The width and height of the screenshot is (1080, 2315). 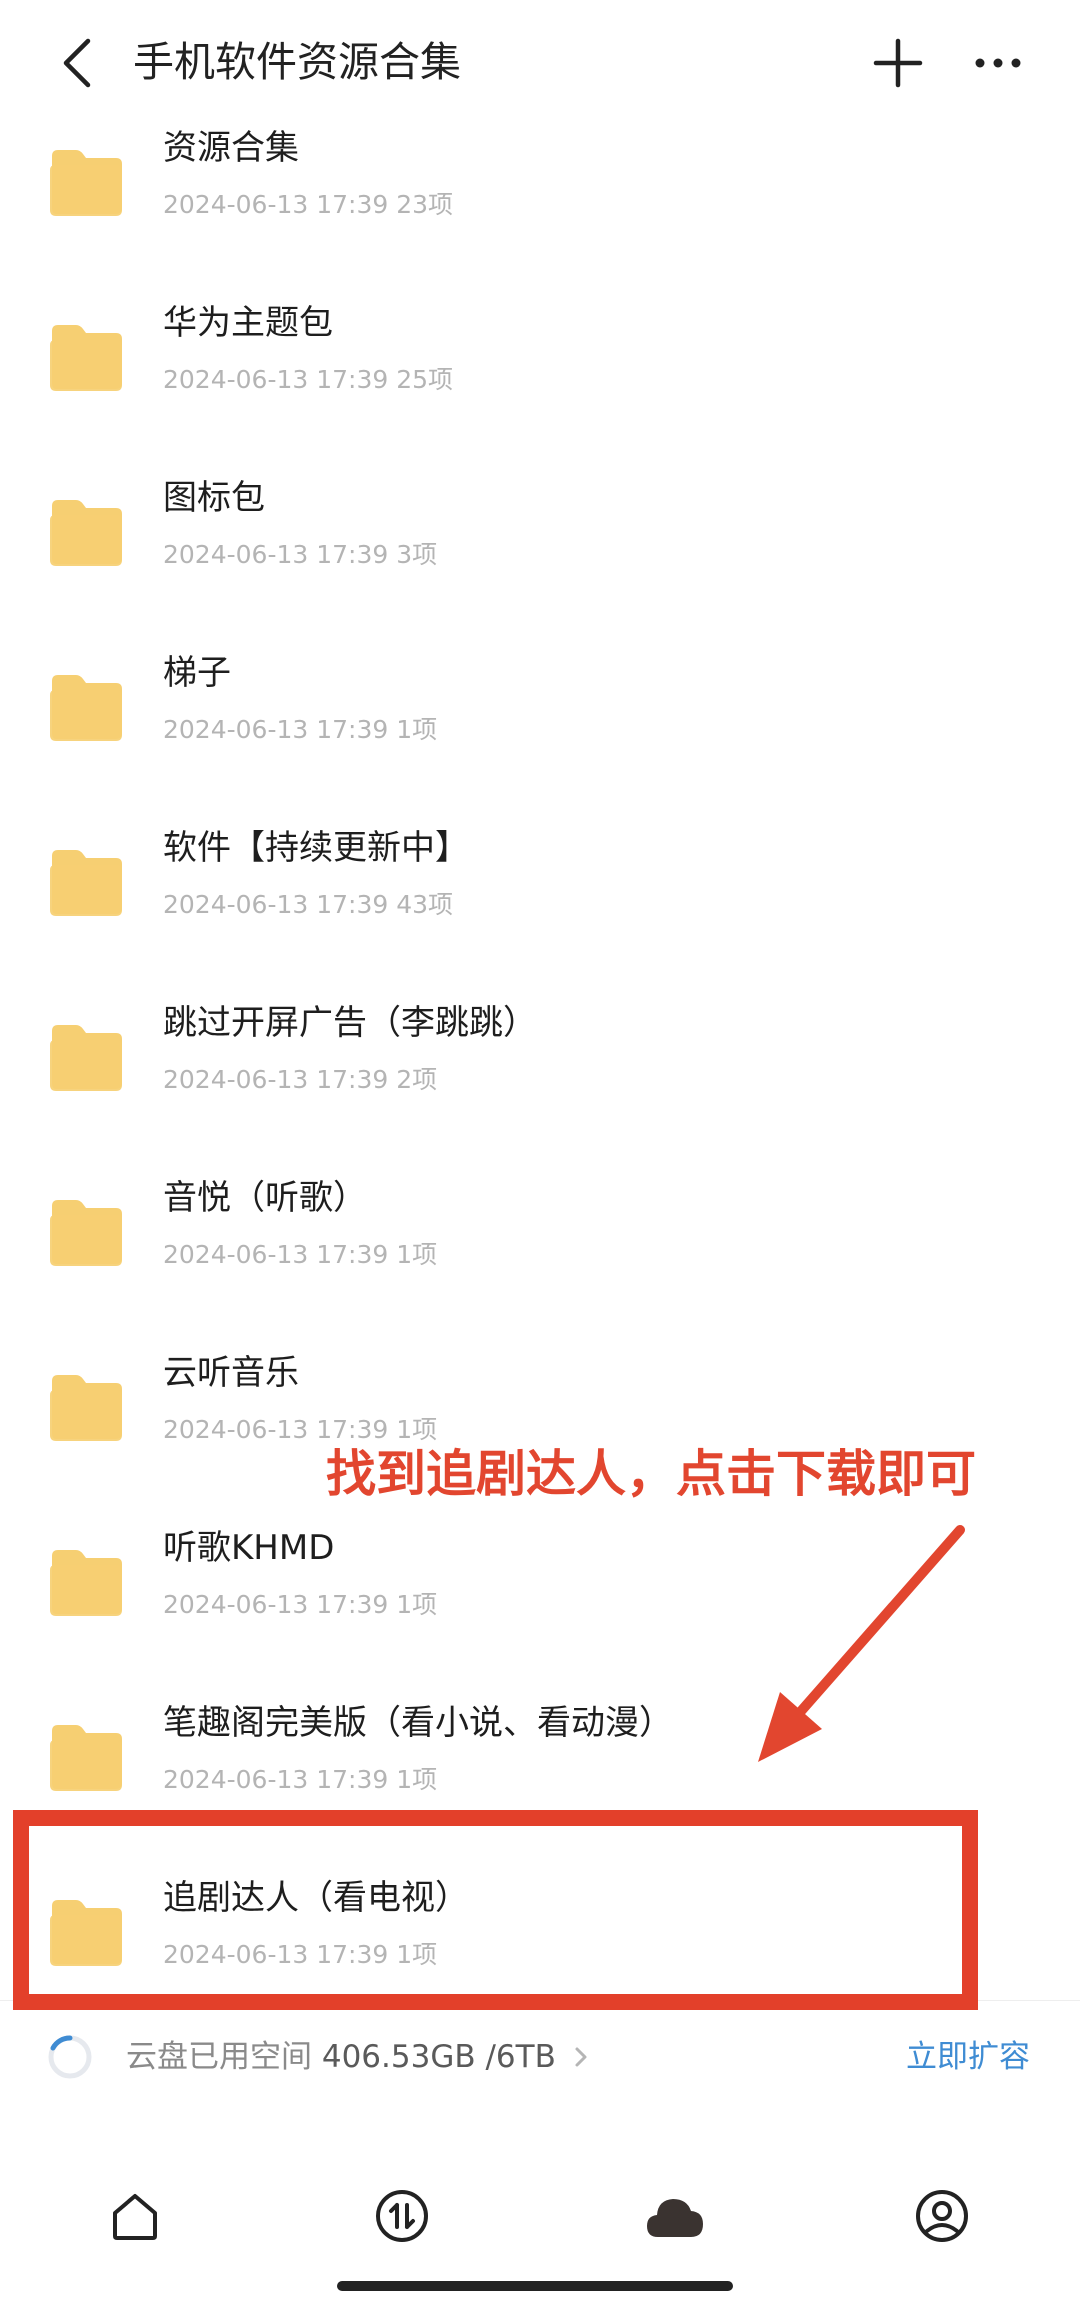 I want to click on more-horizontal-icon, so click(x=998, y=63).